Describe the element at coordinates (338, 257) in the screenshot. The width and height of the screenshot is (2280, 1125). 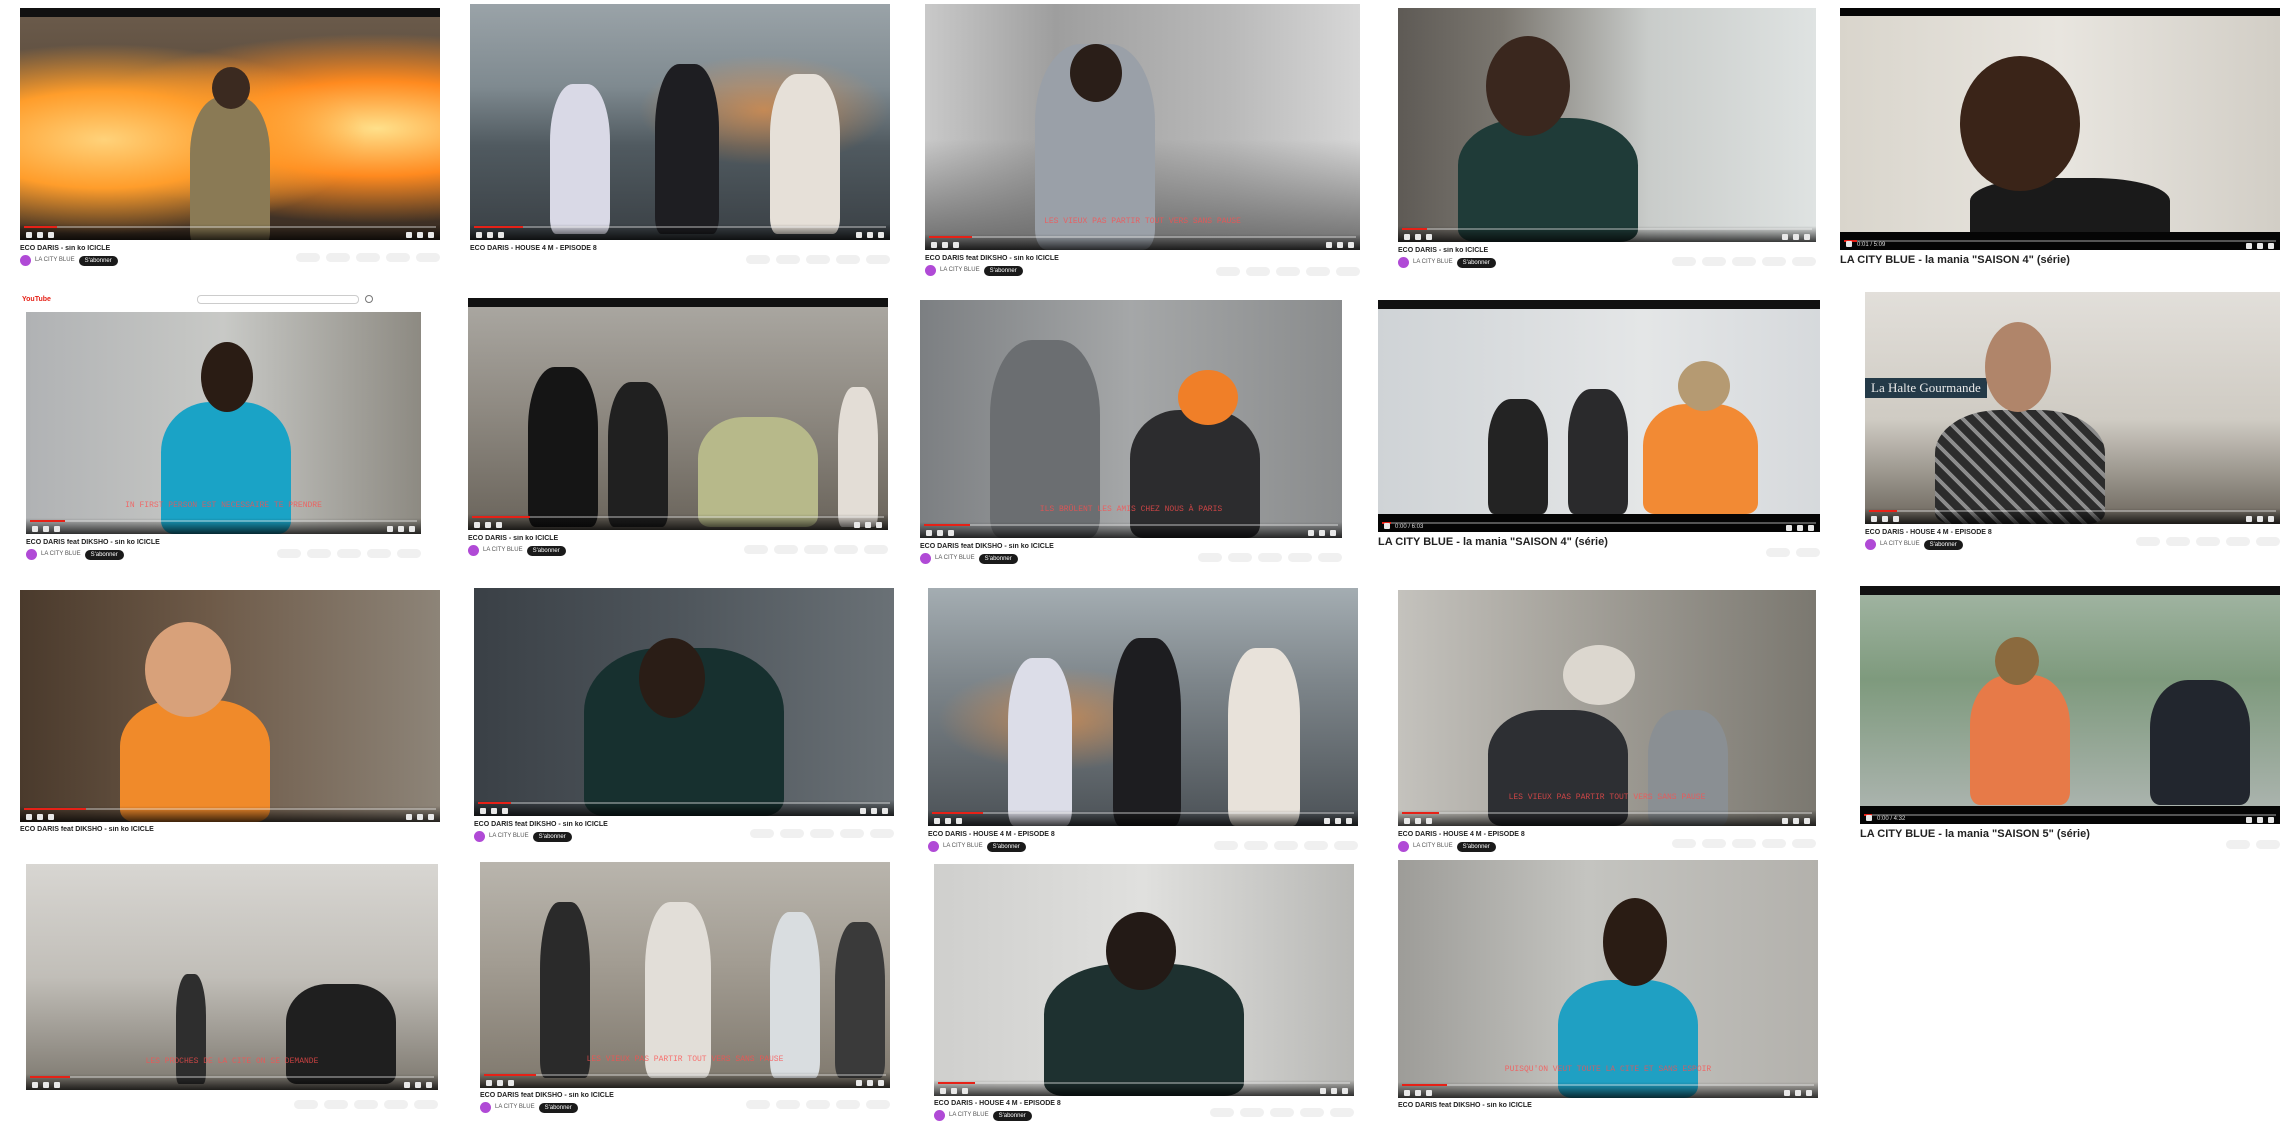
I see `dislike-button` at that location.